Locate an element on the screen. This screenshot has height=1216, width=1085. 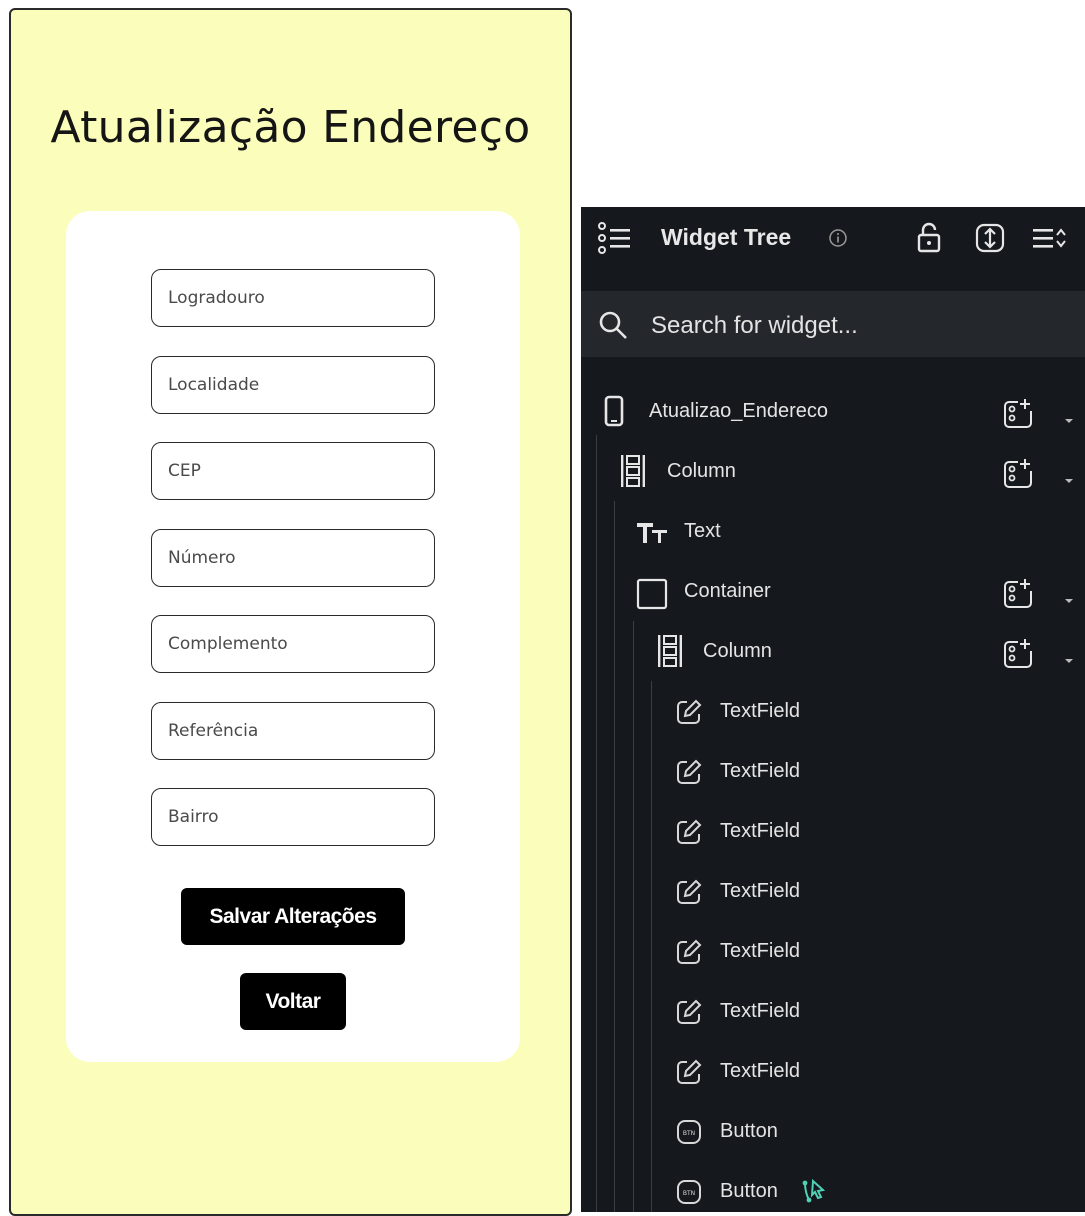
bairro-field is located at coordinates (293, 817).